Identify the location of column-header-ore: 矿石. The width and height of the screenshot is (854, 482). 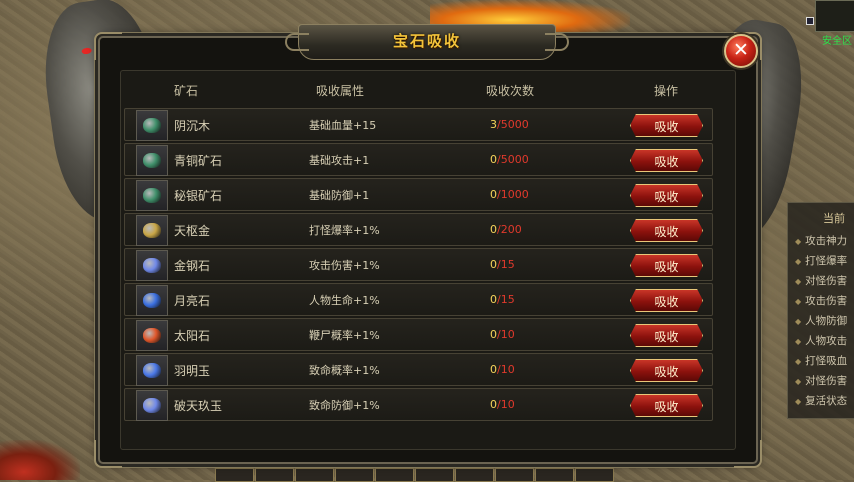
(186, 91).